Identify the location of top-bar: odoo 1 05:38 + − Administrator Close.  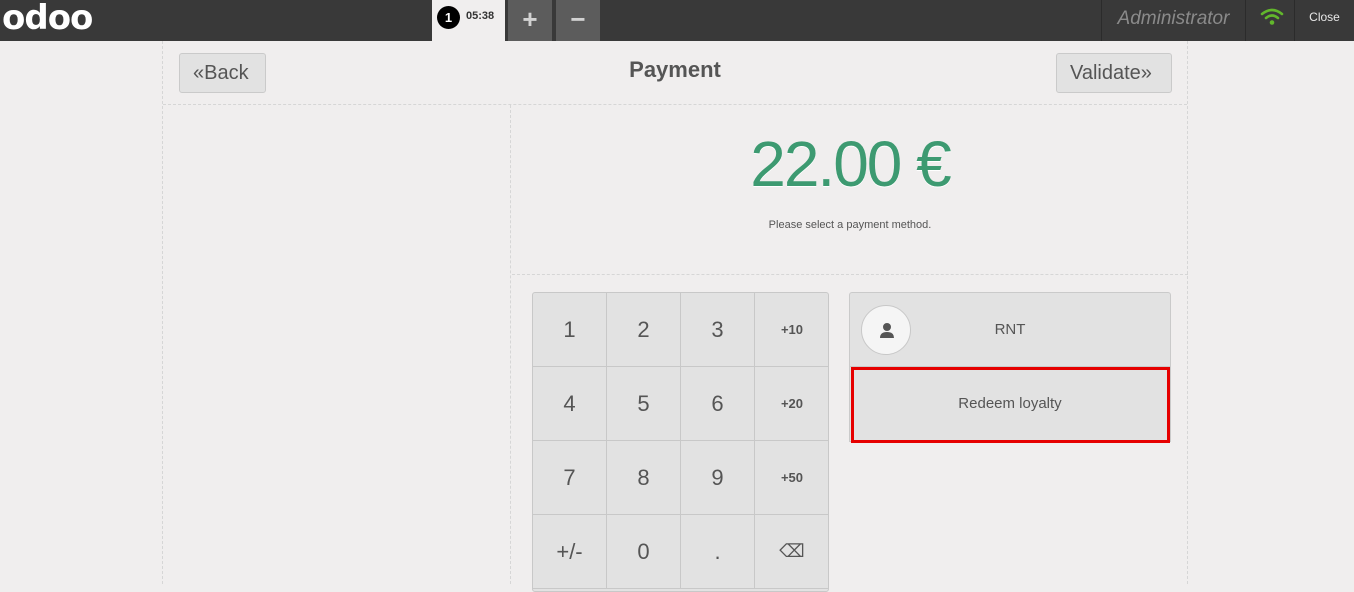
(677, 20).